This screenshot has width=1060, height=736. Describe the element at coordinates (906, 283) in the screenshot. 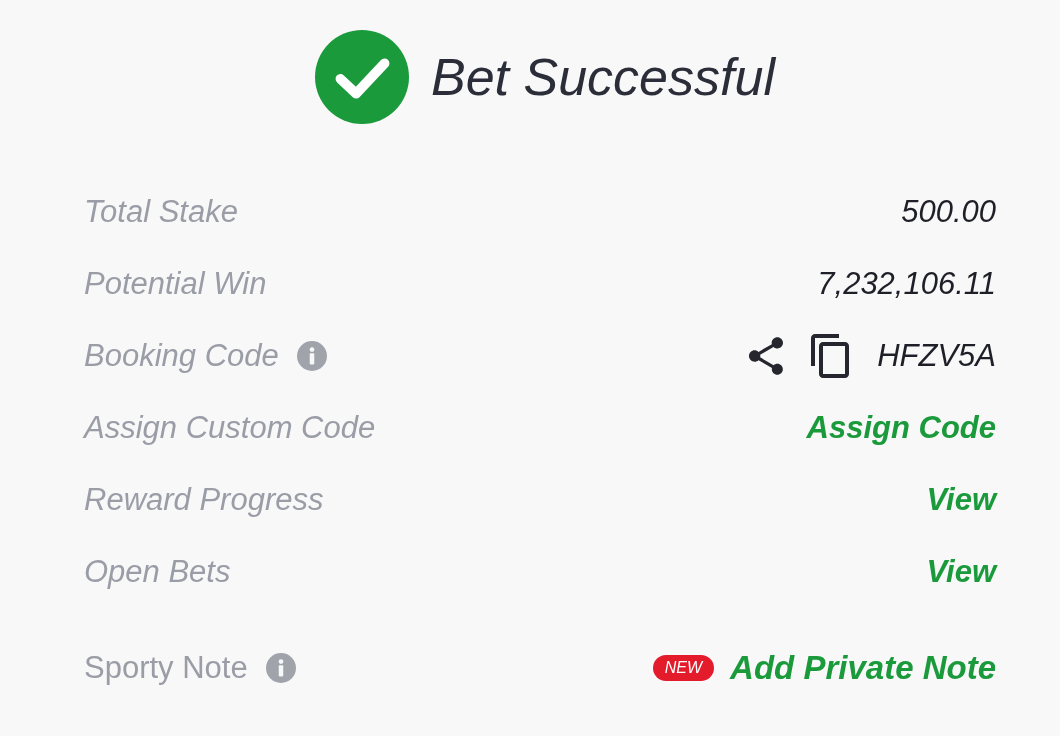

I see `amount-value: 7,232,106.11` at that location.